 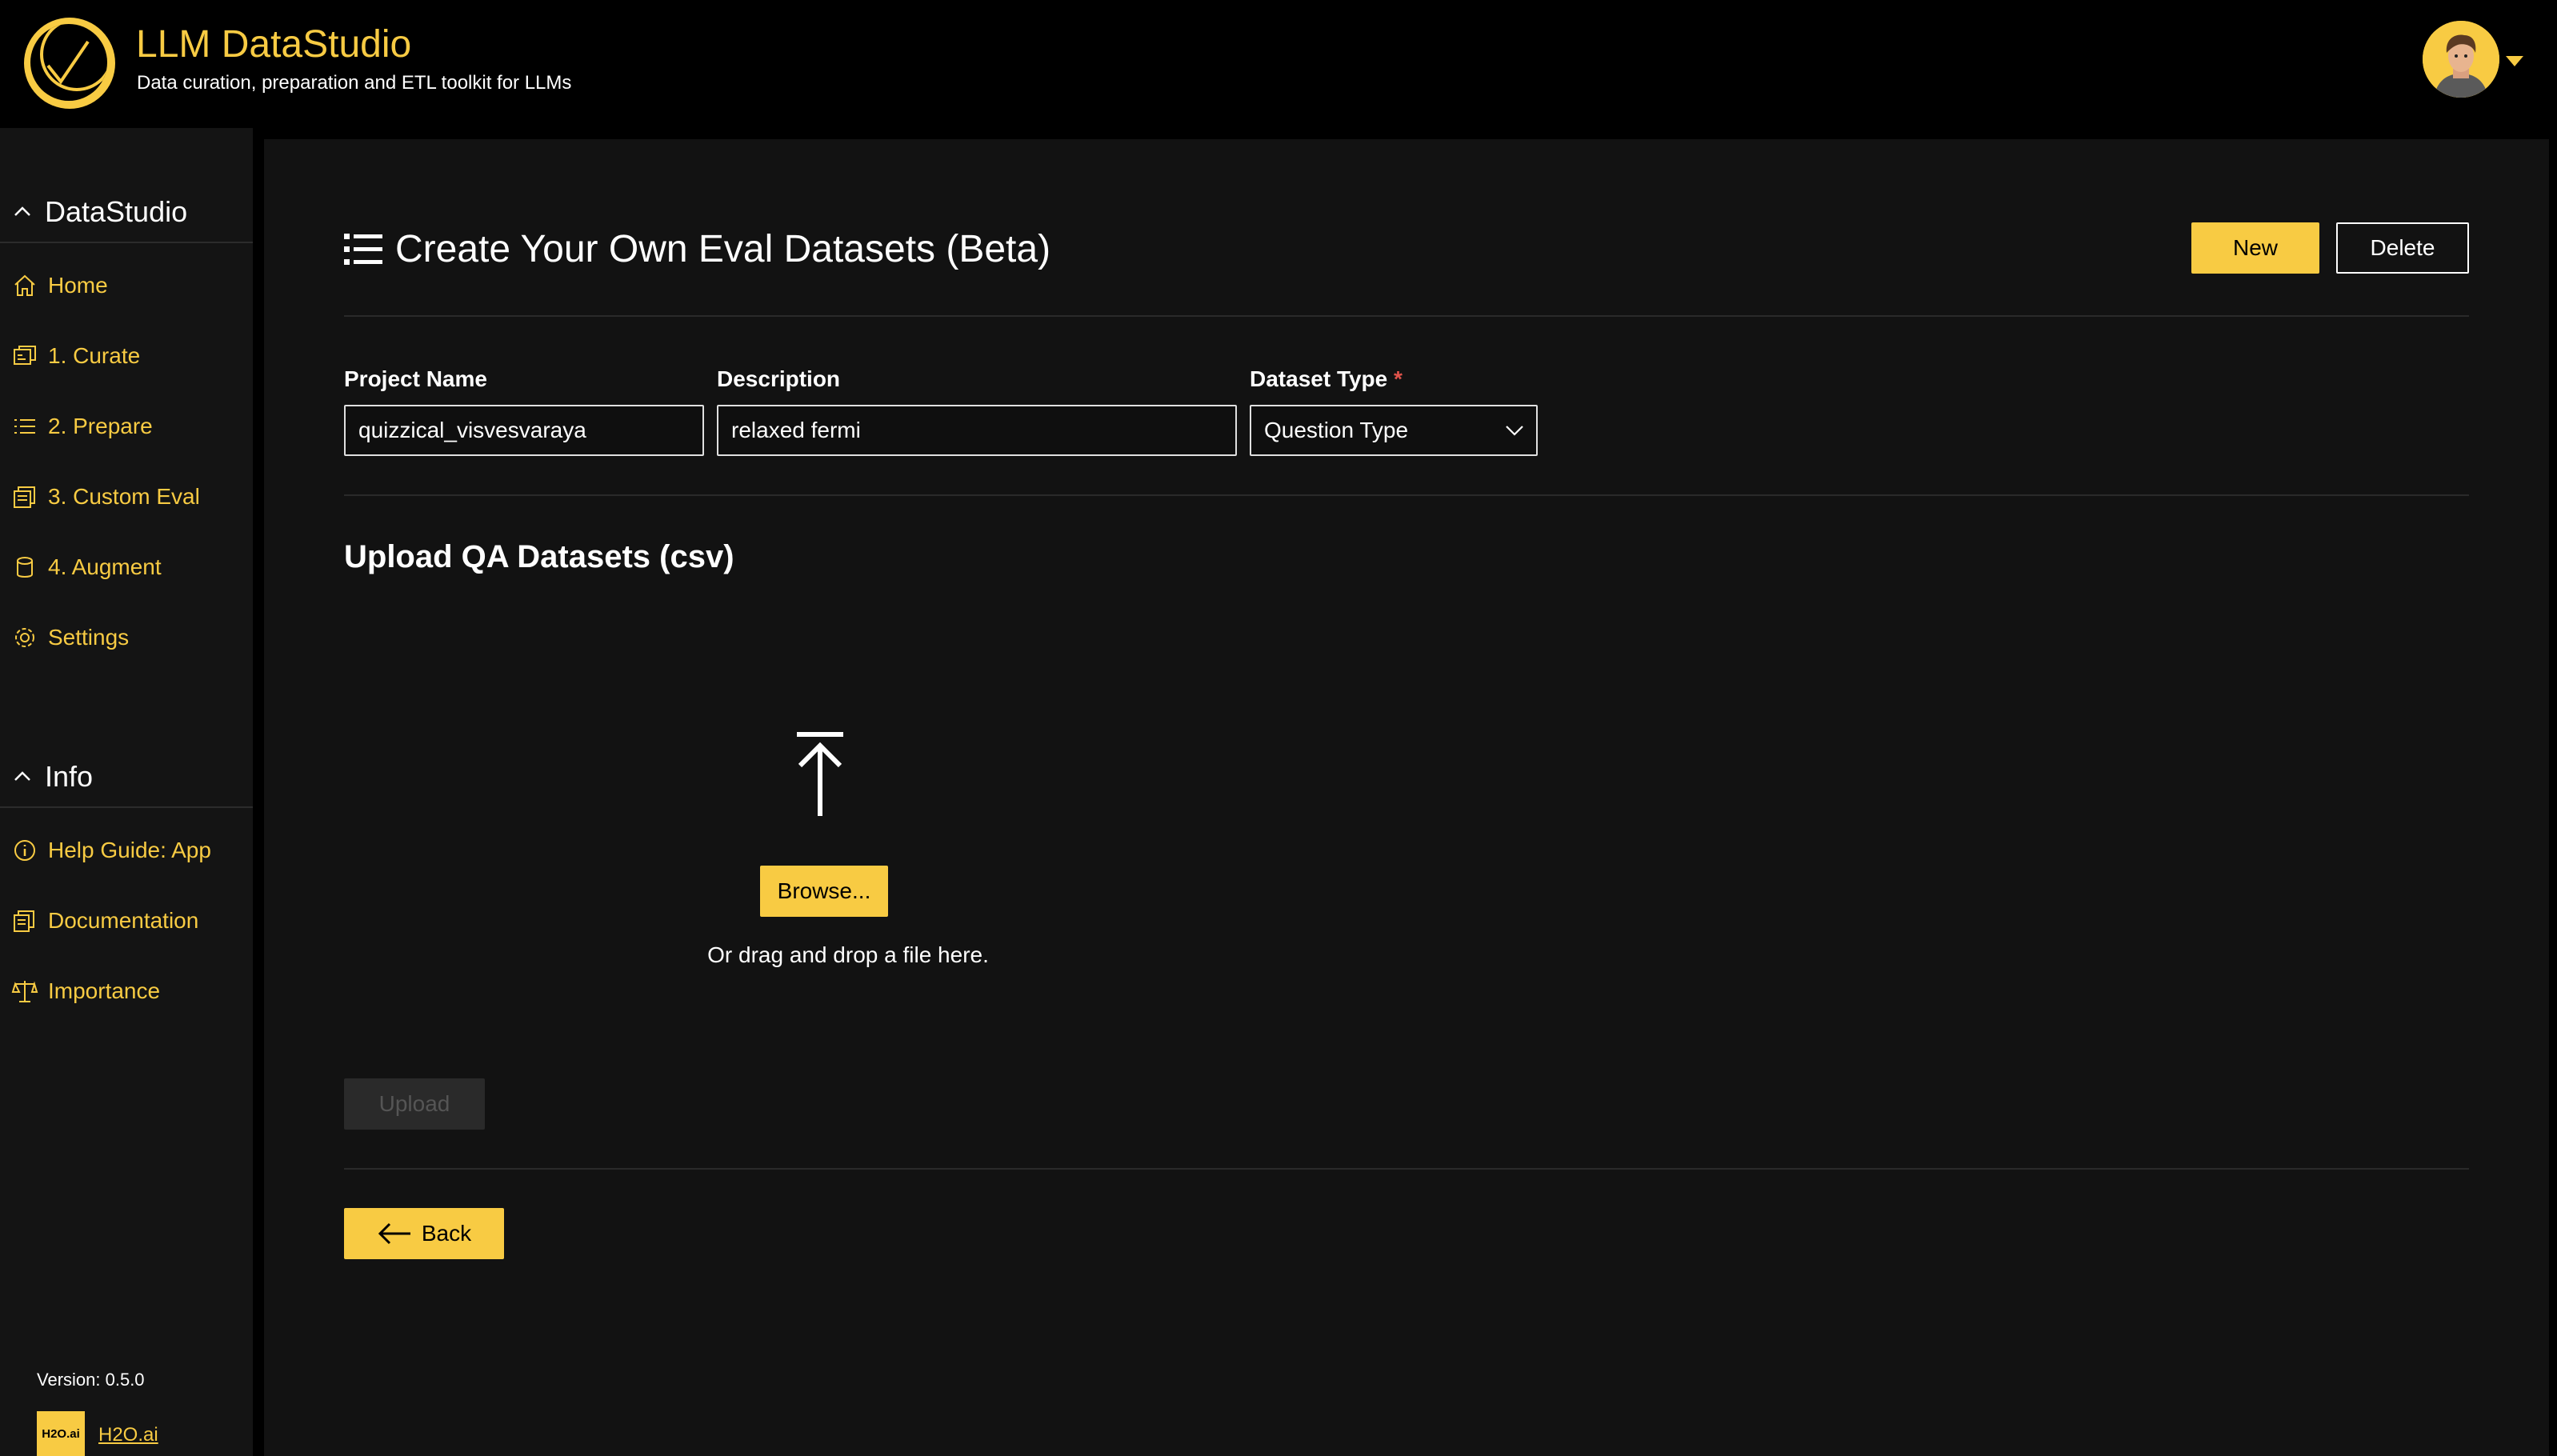 What do you see at coordinates (73, 57) in the screenshot?
I see `checkmark-icon` at bounding box center [73, 57].